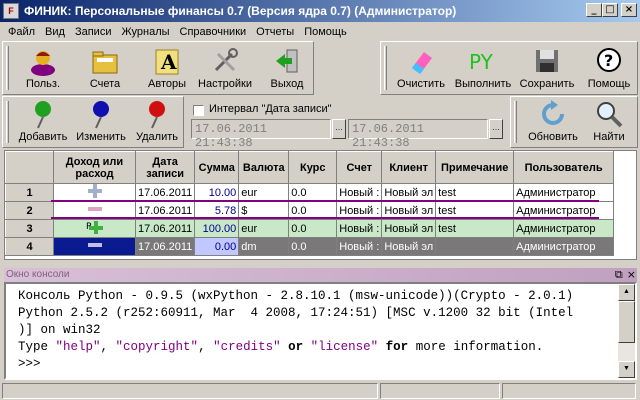  I want to click on menu-view: Вид, so click(55, 32).